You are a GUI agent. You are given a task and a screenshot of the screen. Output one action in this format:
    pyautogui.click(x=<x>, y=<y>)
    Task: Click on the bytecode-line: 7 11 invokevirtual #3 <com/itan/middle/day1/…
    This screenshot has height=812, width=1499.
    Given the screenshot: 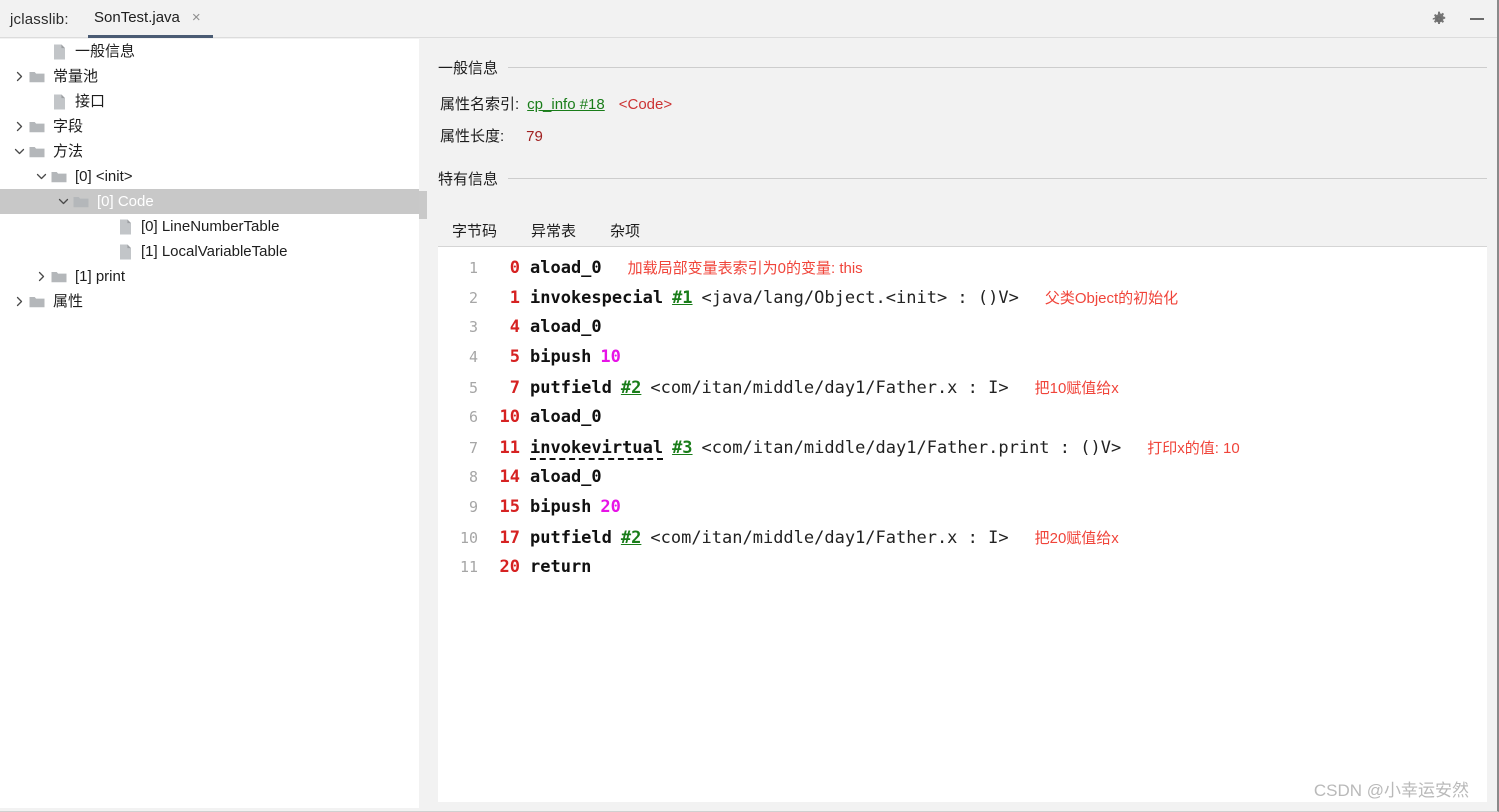 What is the action you would take?
    pyautogui.click(x=962, y=452)
    